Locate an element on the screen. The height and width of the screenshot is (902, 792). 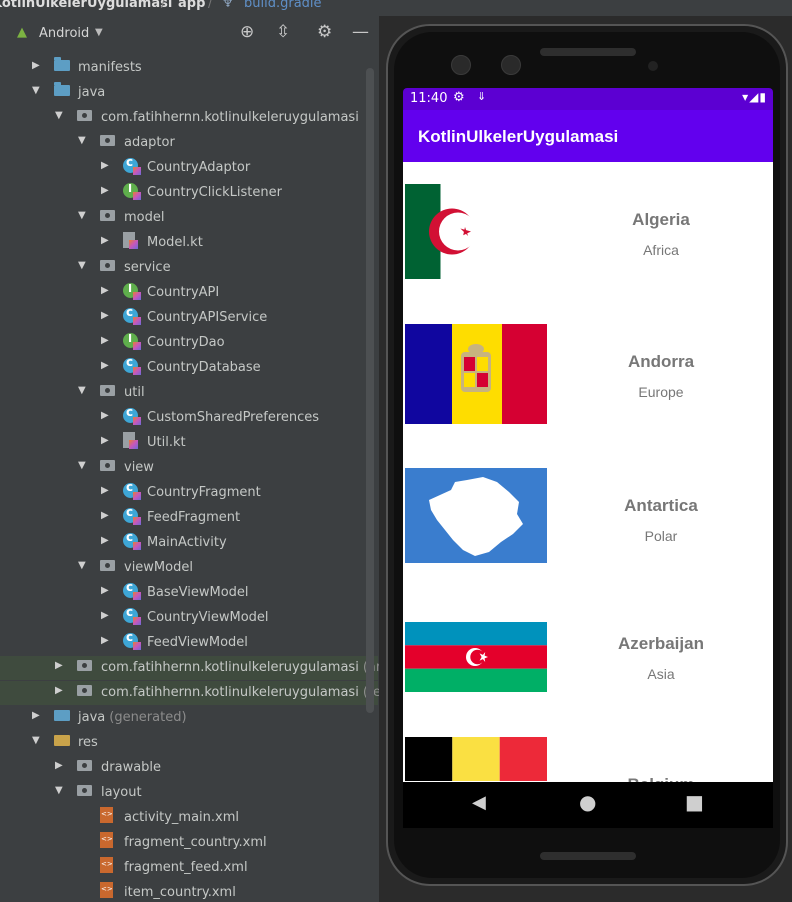
collapse-icon: ⇳ is located at coordinates (283, 32).